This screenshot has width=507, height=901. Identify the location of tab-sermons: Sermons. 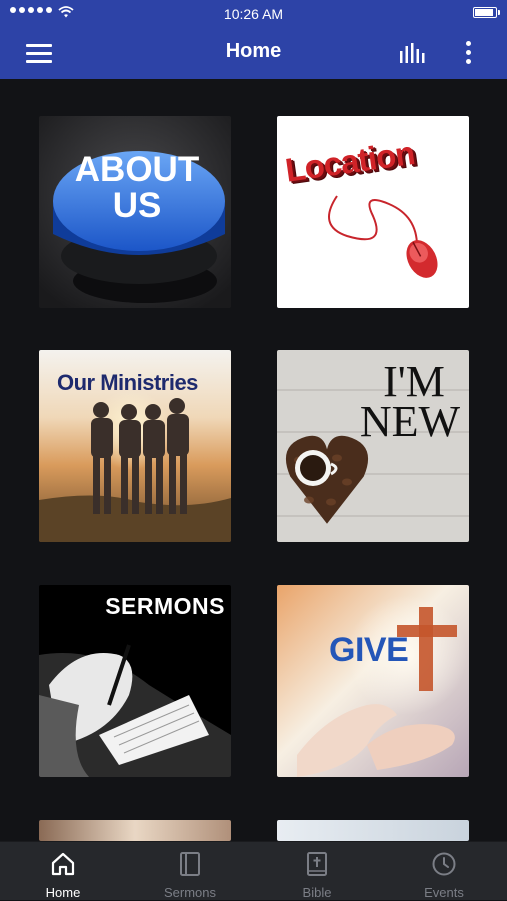
(190, 871).